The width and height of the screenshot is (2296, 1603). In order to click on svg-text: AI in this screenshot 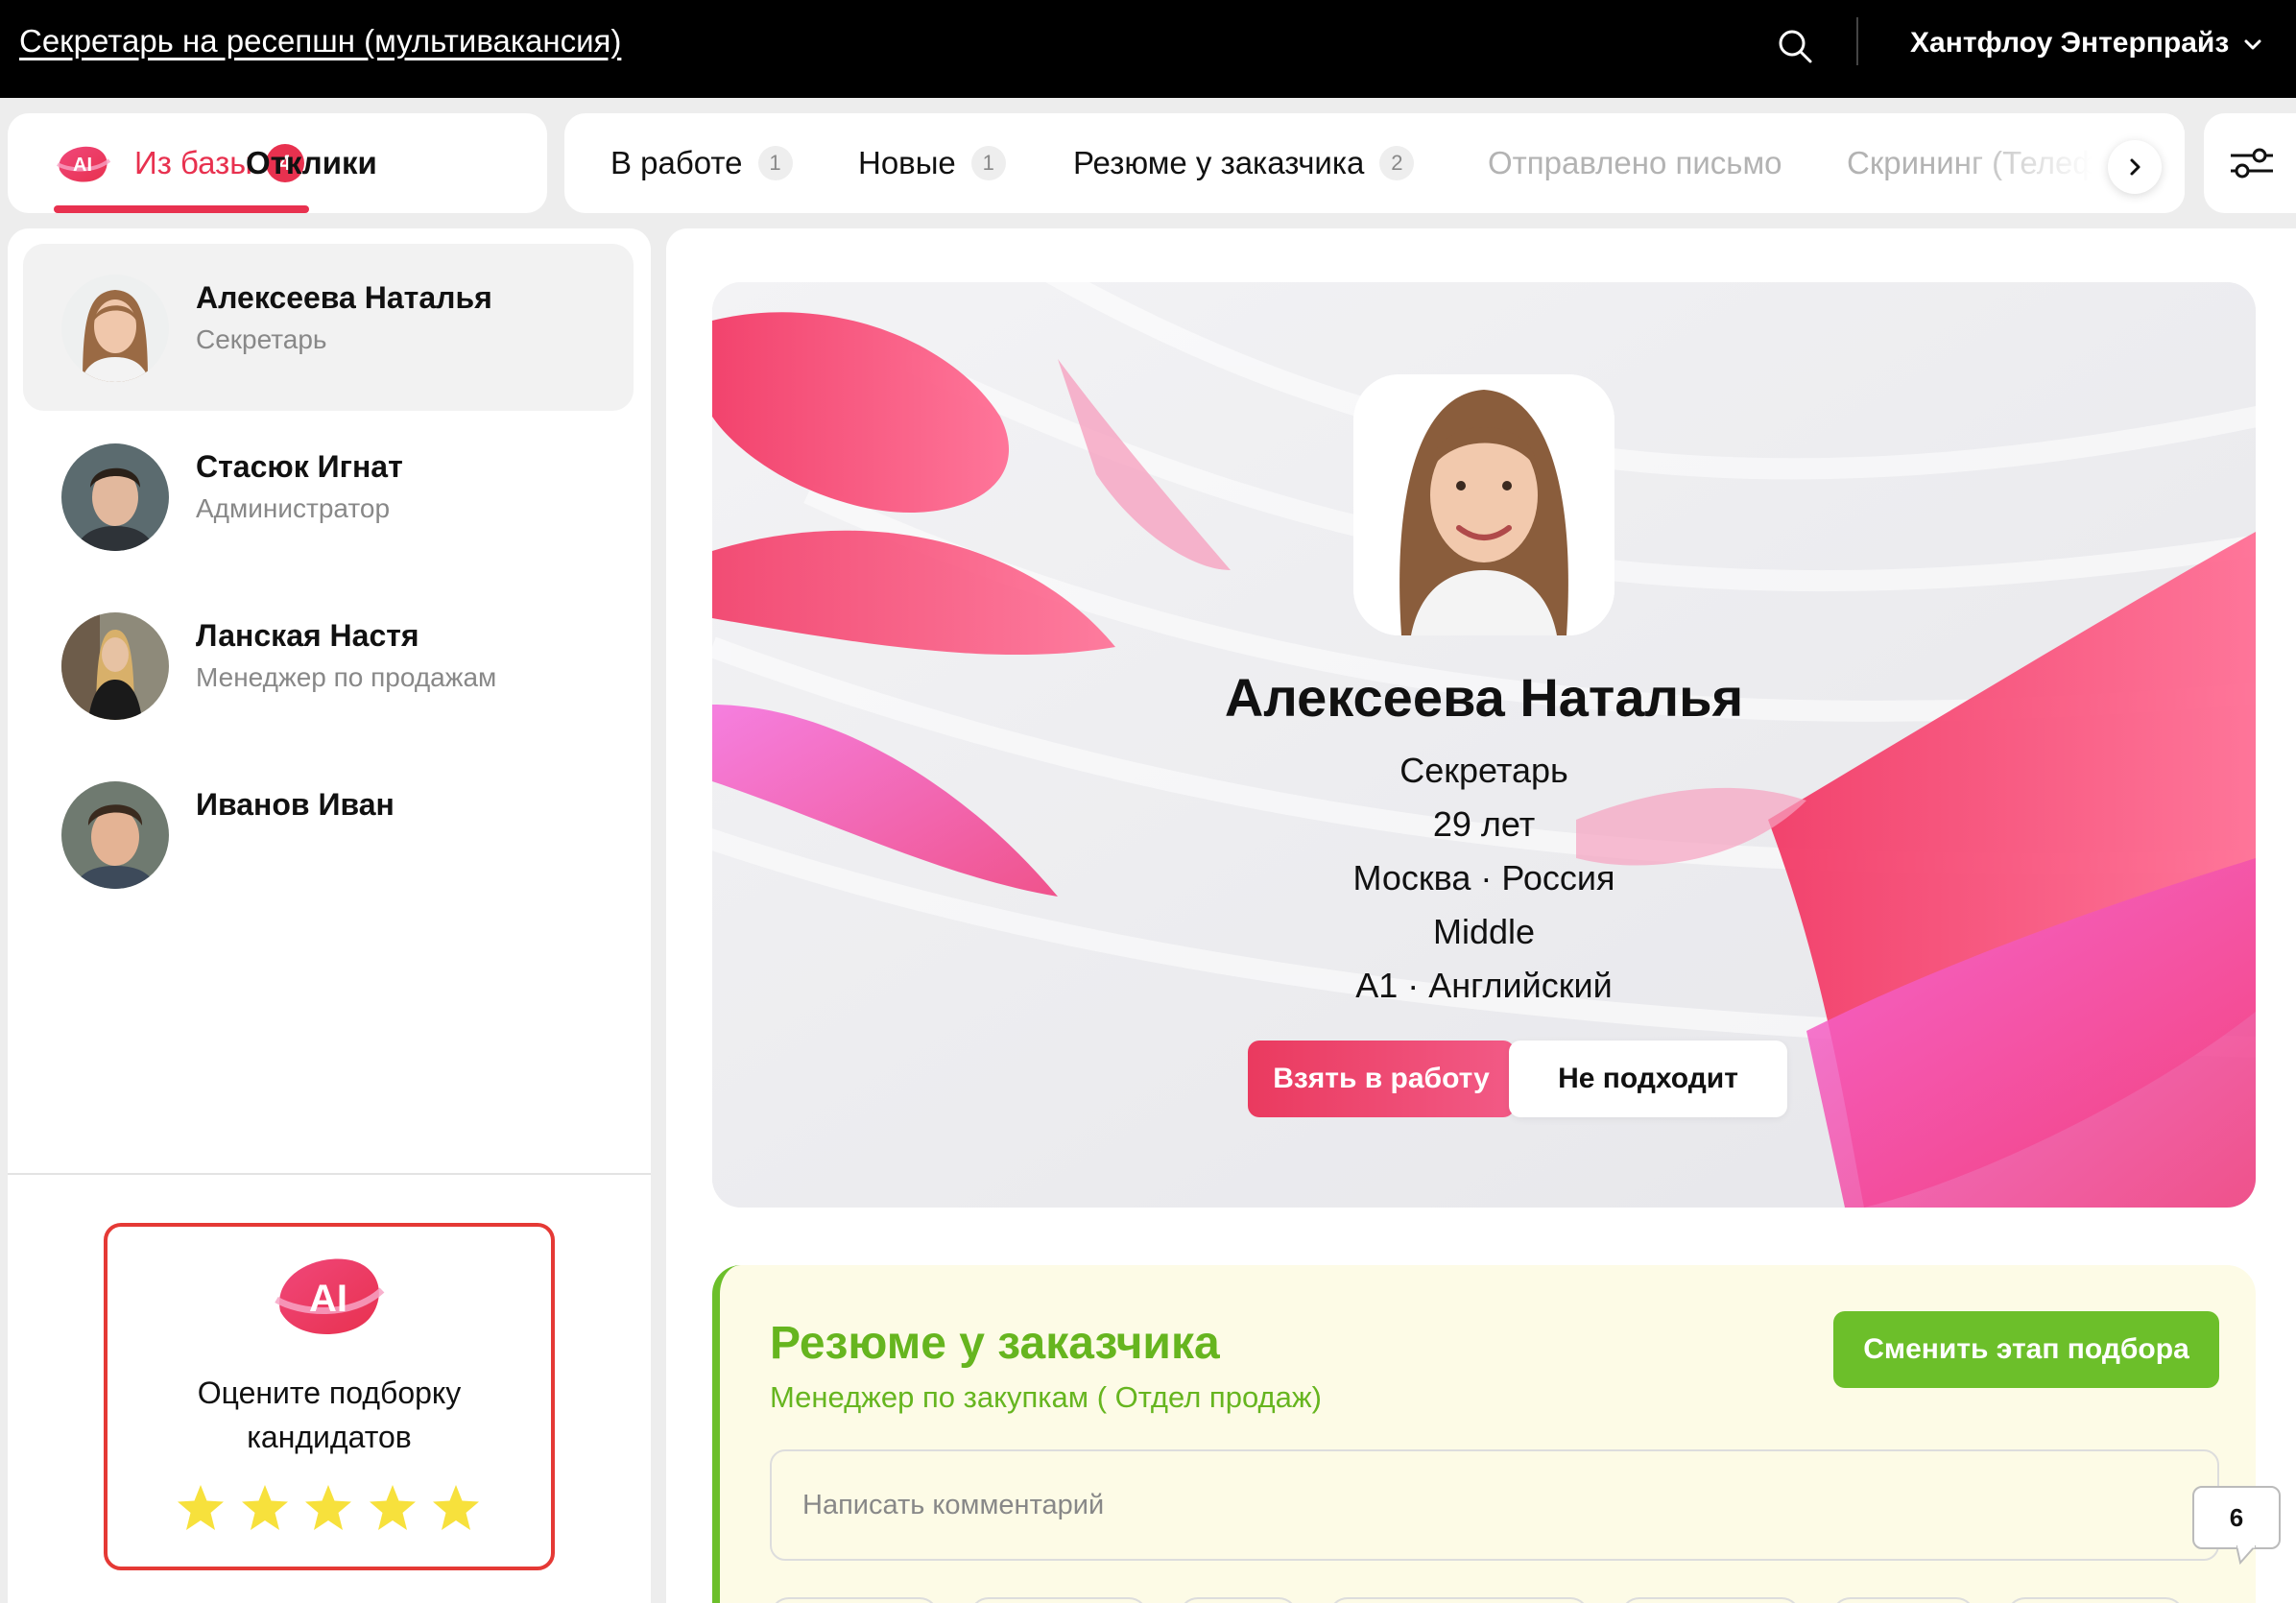, I will do `click(83, 165)`.